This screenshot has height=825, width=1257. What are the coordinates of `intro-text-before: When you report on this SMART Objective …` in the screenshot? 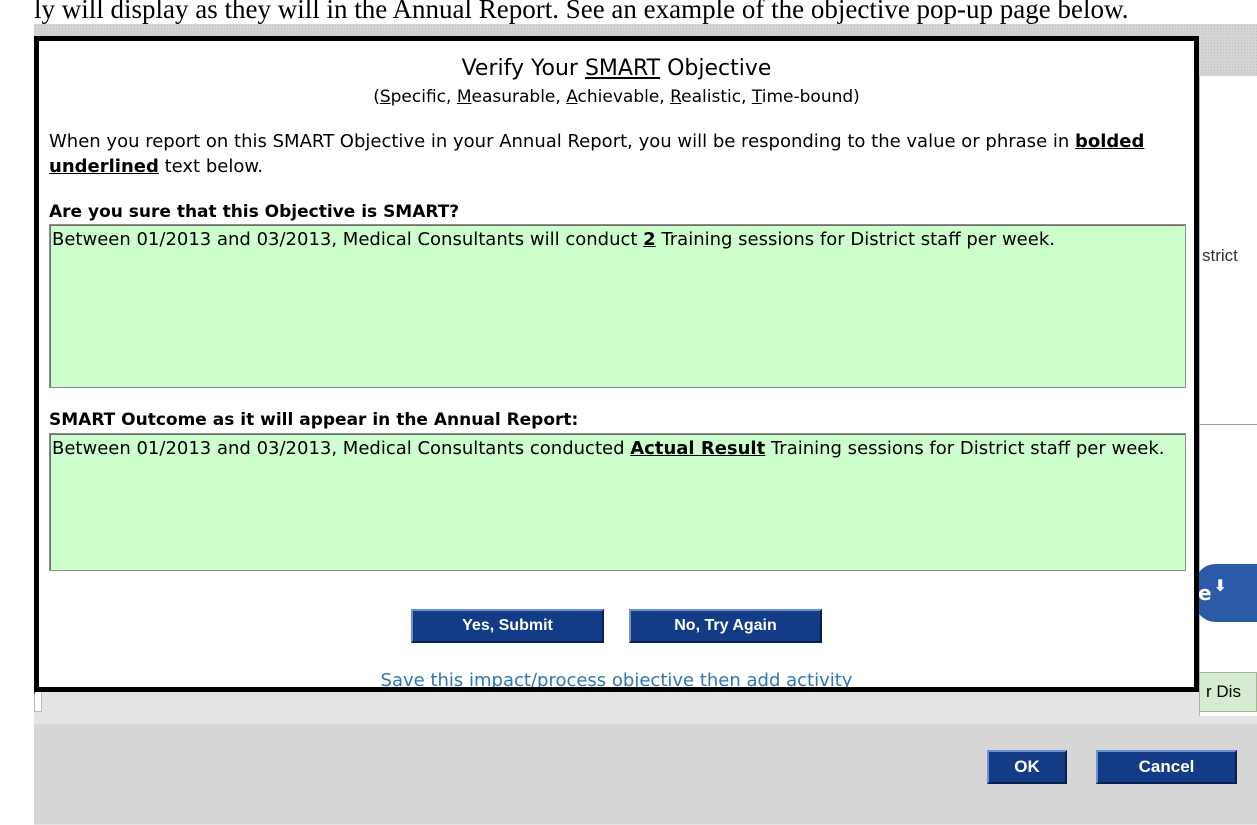 It's located at (562, 141).